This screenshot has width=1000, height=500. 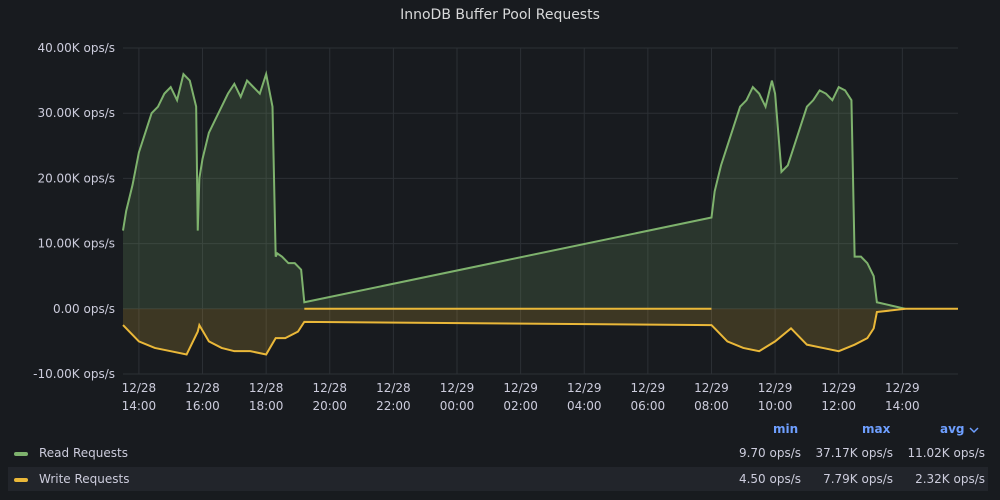 I want to click on y-tick-label: 10.00K ops/s, so click(x=76, y=244).